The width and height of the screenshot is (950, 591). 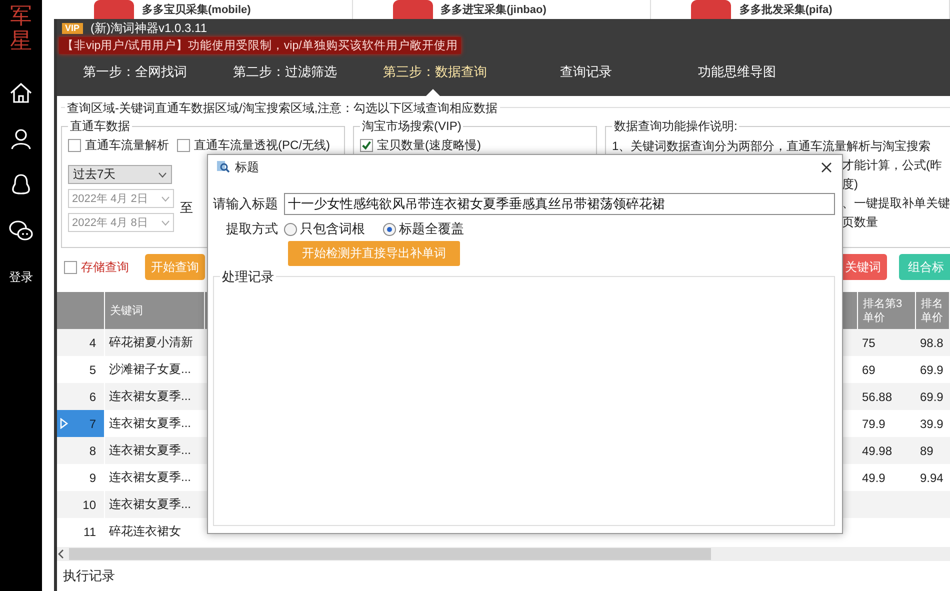 I want to click on table-cell-text: 49.9, so click(x=873, y=477).